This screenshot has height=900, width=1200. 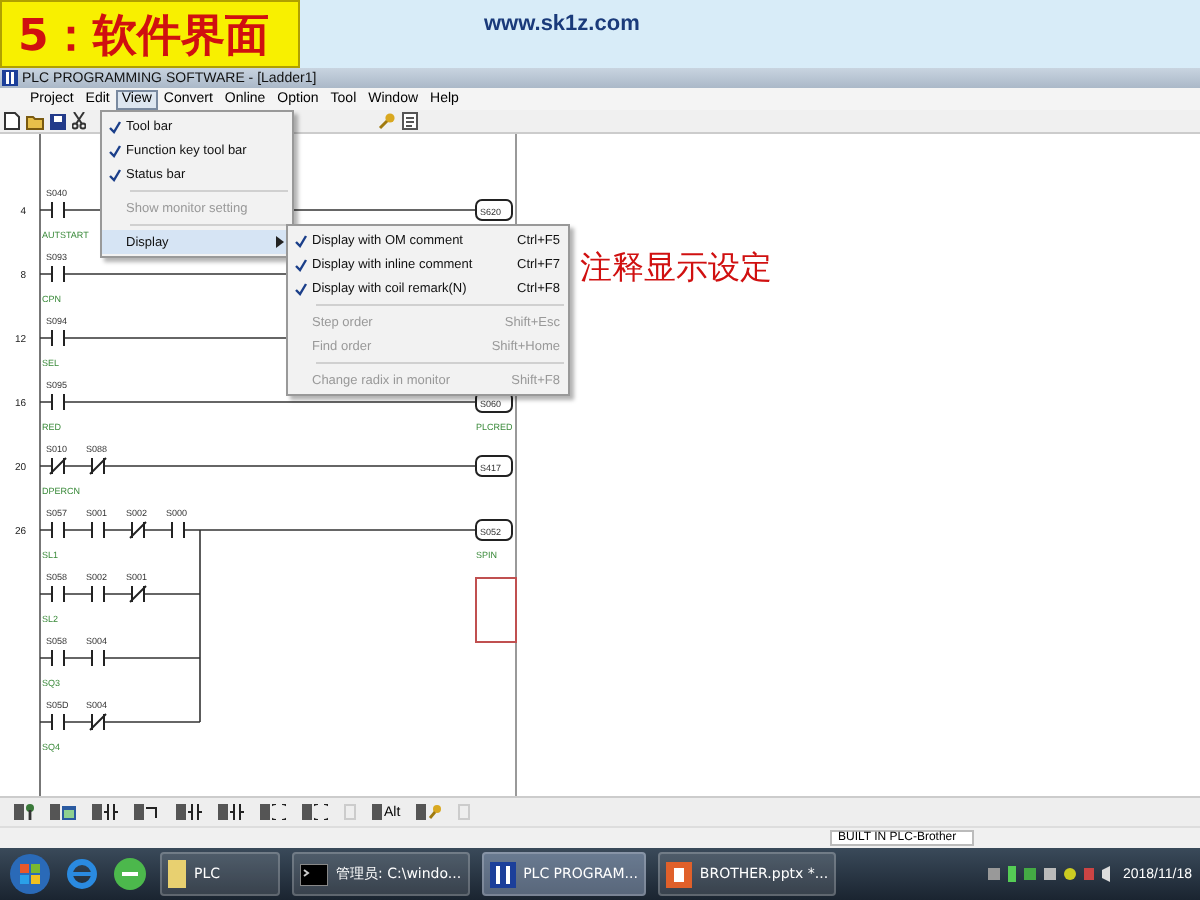 What do you see at coordinates (79, 121) in the screenshot?
I see `scissors-icon` at bounding box center [79, 121].